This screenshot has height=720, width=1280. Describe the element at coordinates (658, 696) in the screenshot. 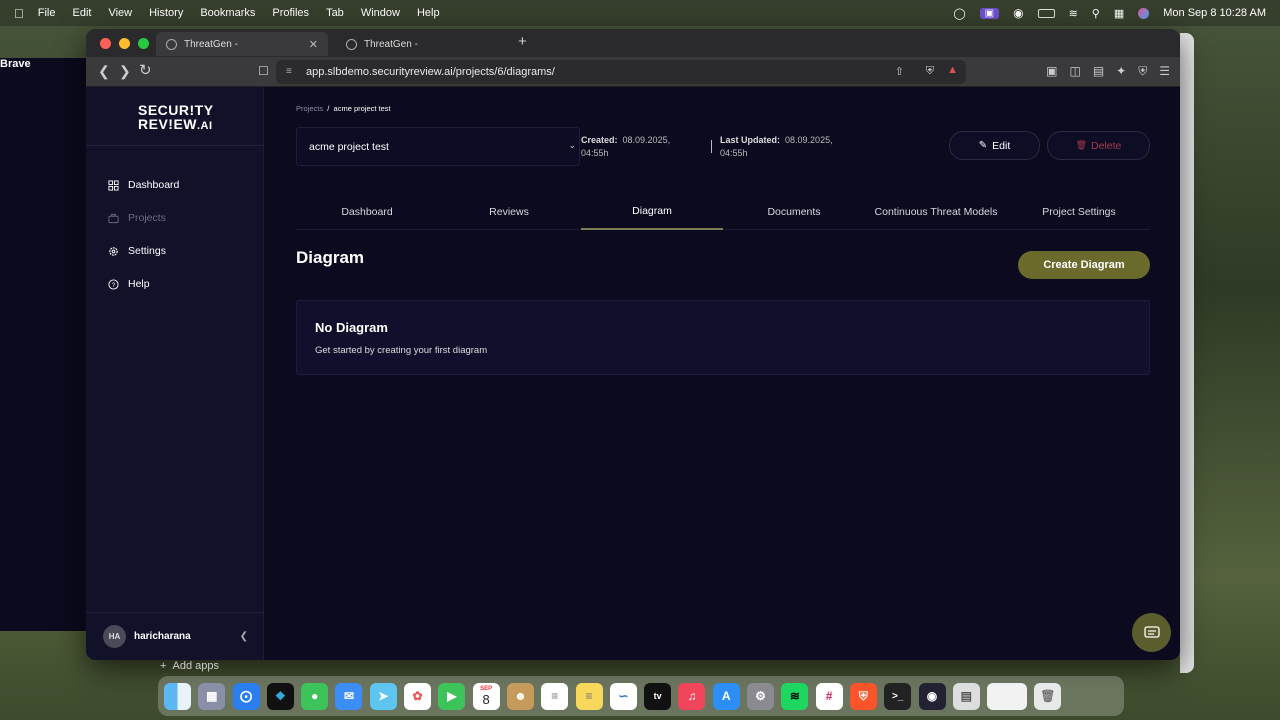

I see `apple-tv-icon: tv` at that location.